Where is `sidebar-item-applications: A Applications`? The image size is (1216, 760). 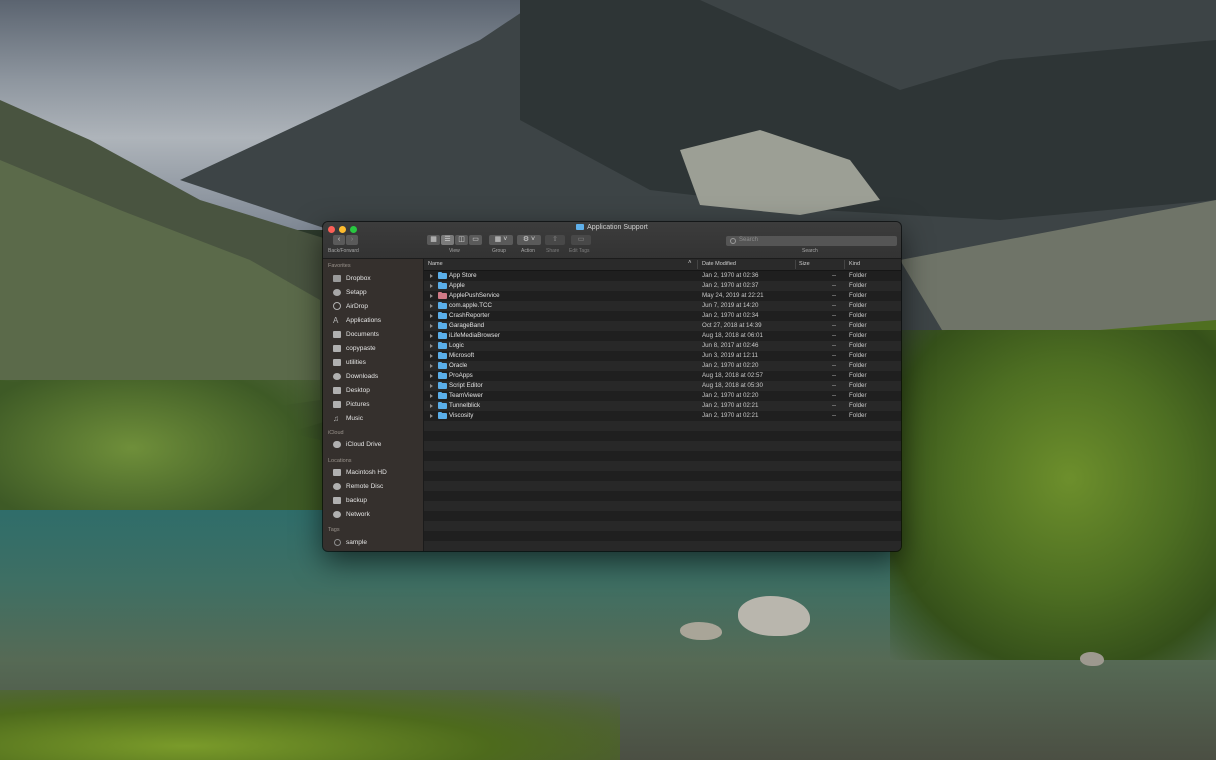 sidebar-item-applications: A Applications is located at coordinates (357, 320).